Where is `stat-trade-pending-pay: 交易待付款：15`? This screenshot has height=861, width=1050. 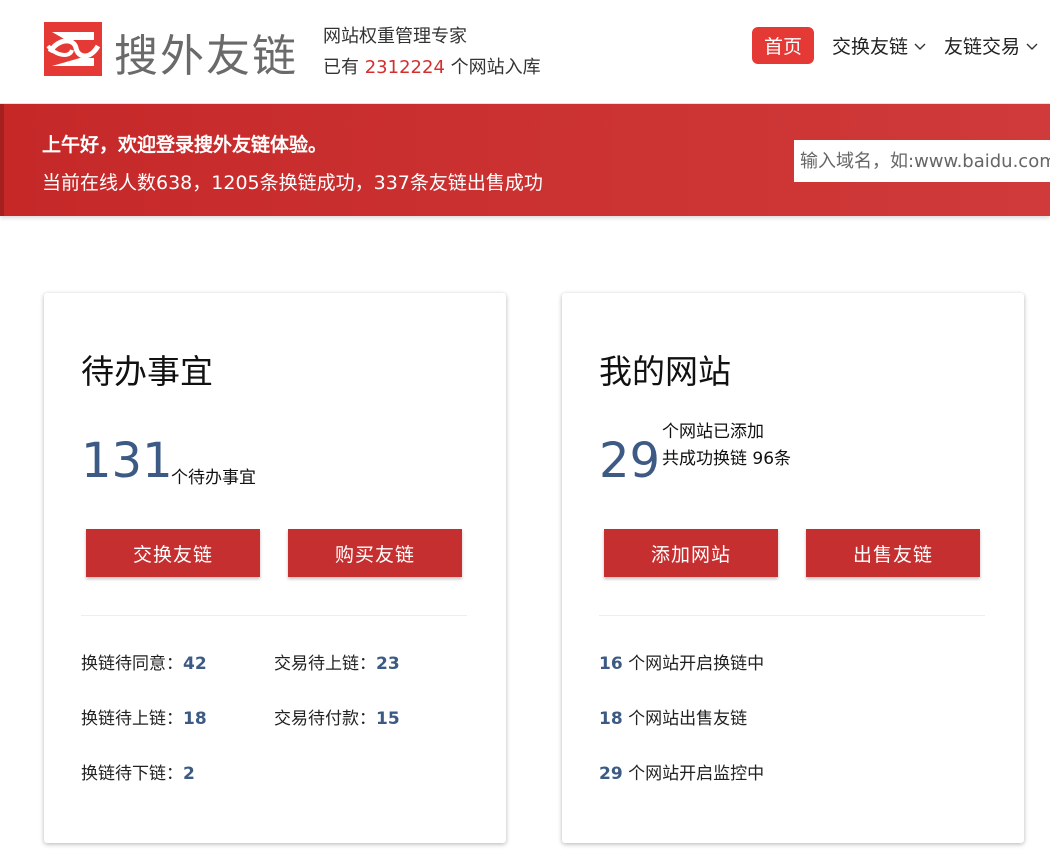
stat-trade-pending-pay: 交易待付款：15 is located at coordinates (337, 716).